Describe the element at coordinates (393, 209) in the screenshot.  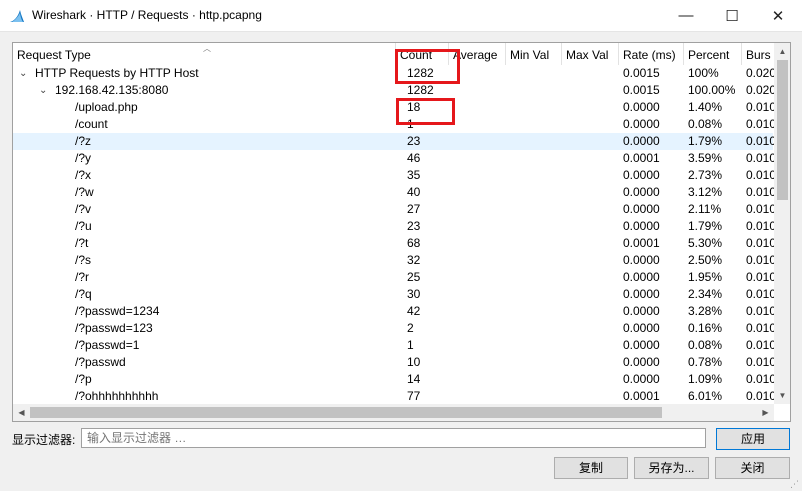
I see `table-row: /?v 27 0.0000 2.11% 0.010` at that location.